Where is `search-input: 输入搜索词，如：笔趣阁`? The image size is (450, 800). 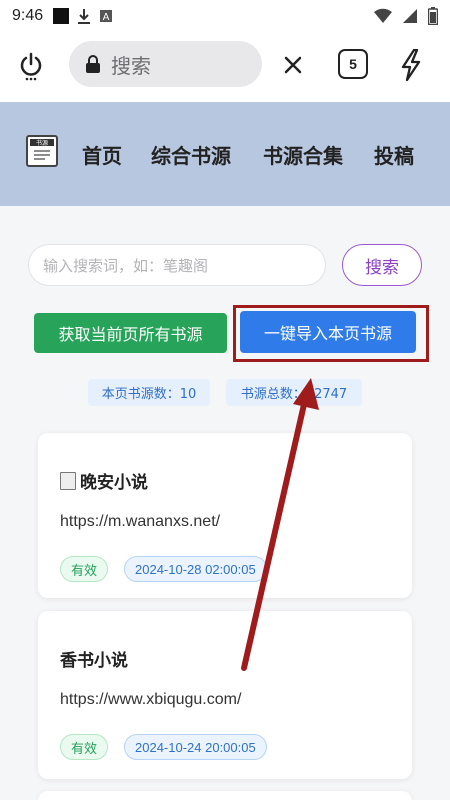
search-input: 输入搜索词，如：笔趣阁 is located at coordinates (177, 265).